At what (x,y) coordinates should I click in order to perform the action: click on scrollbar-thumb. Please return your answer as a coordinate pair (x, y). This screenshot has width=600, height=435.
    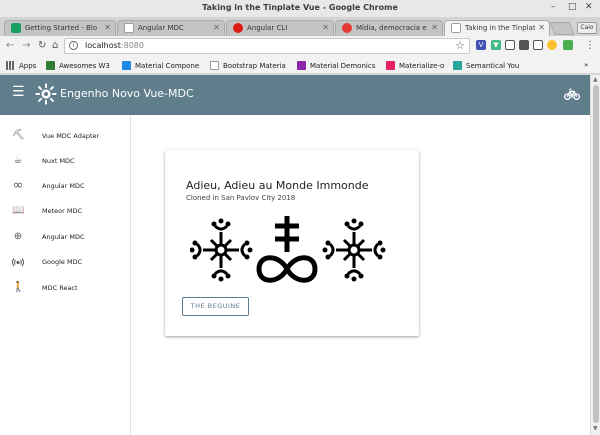
    Looking at the image, I should click on (596, 254).